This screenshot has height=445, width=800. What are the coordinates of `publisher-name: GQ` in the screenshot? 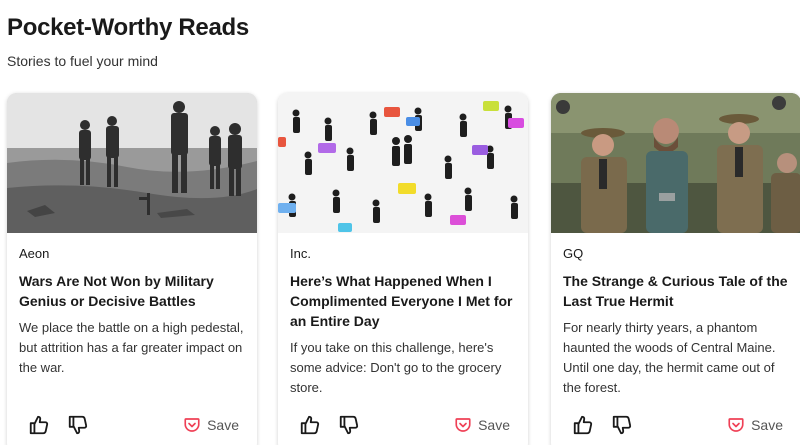 It's located at (573, 253).